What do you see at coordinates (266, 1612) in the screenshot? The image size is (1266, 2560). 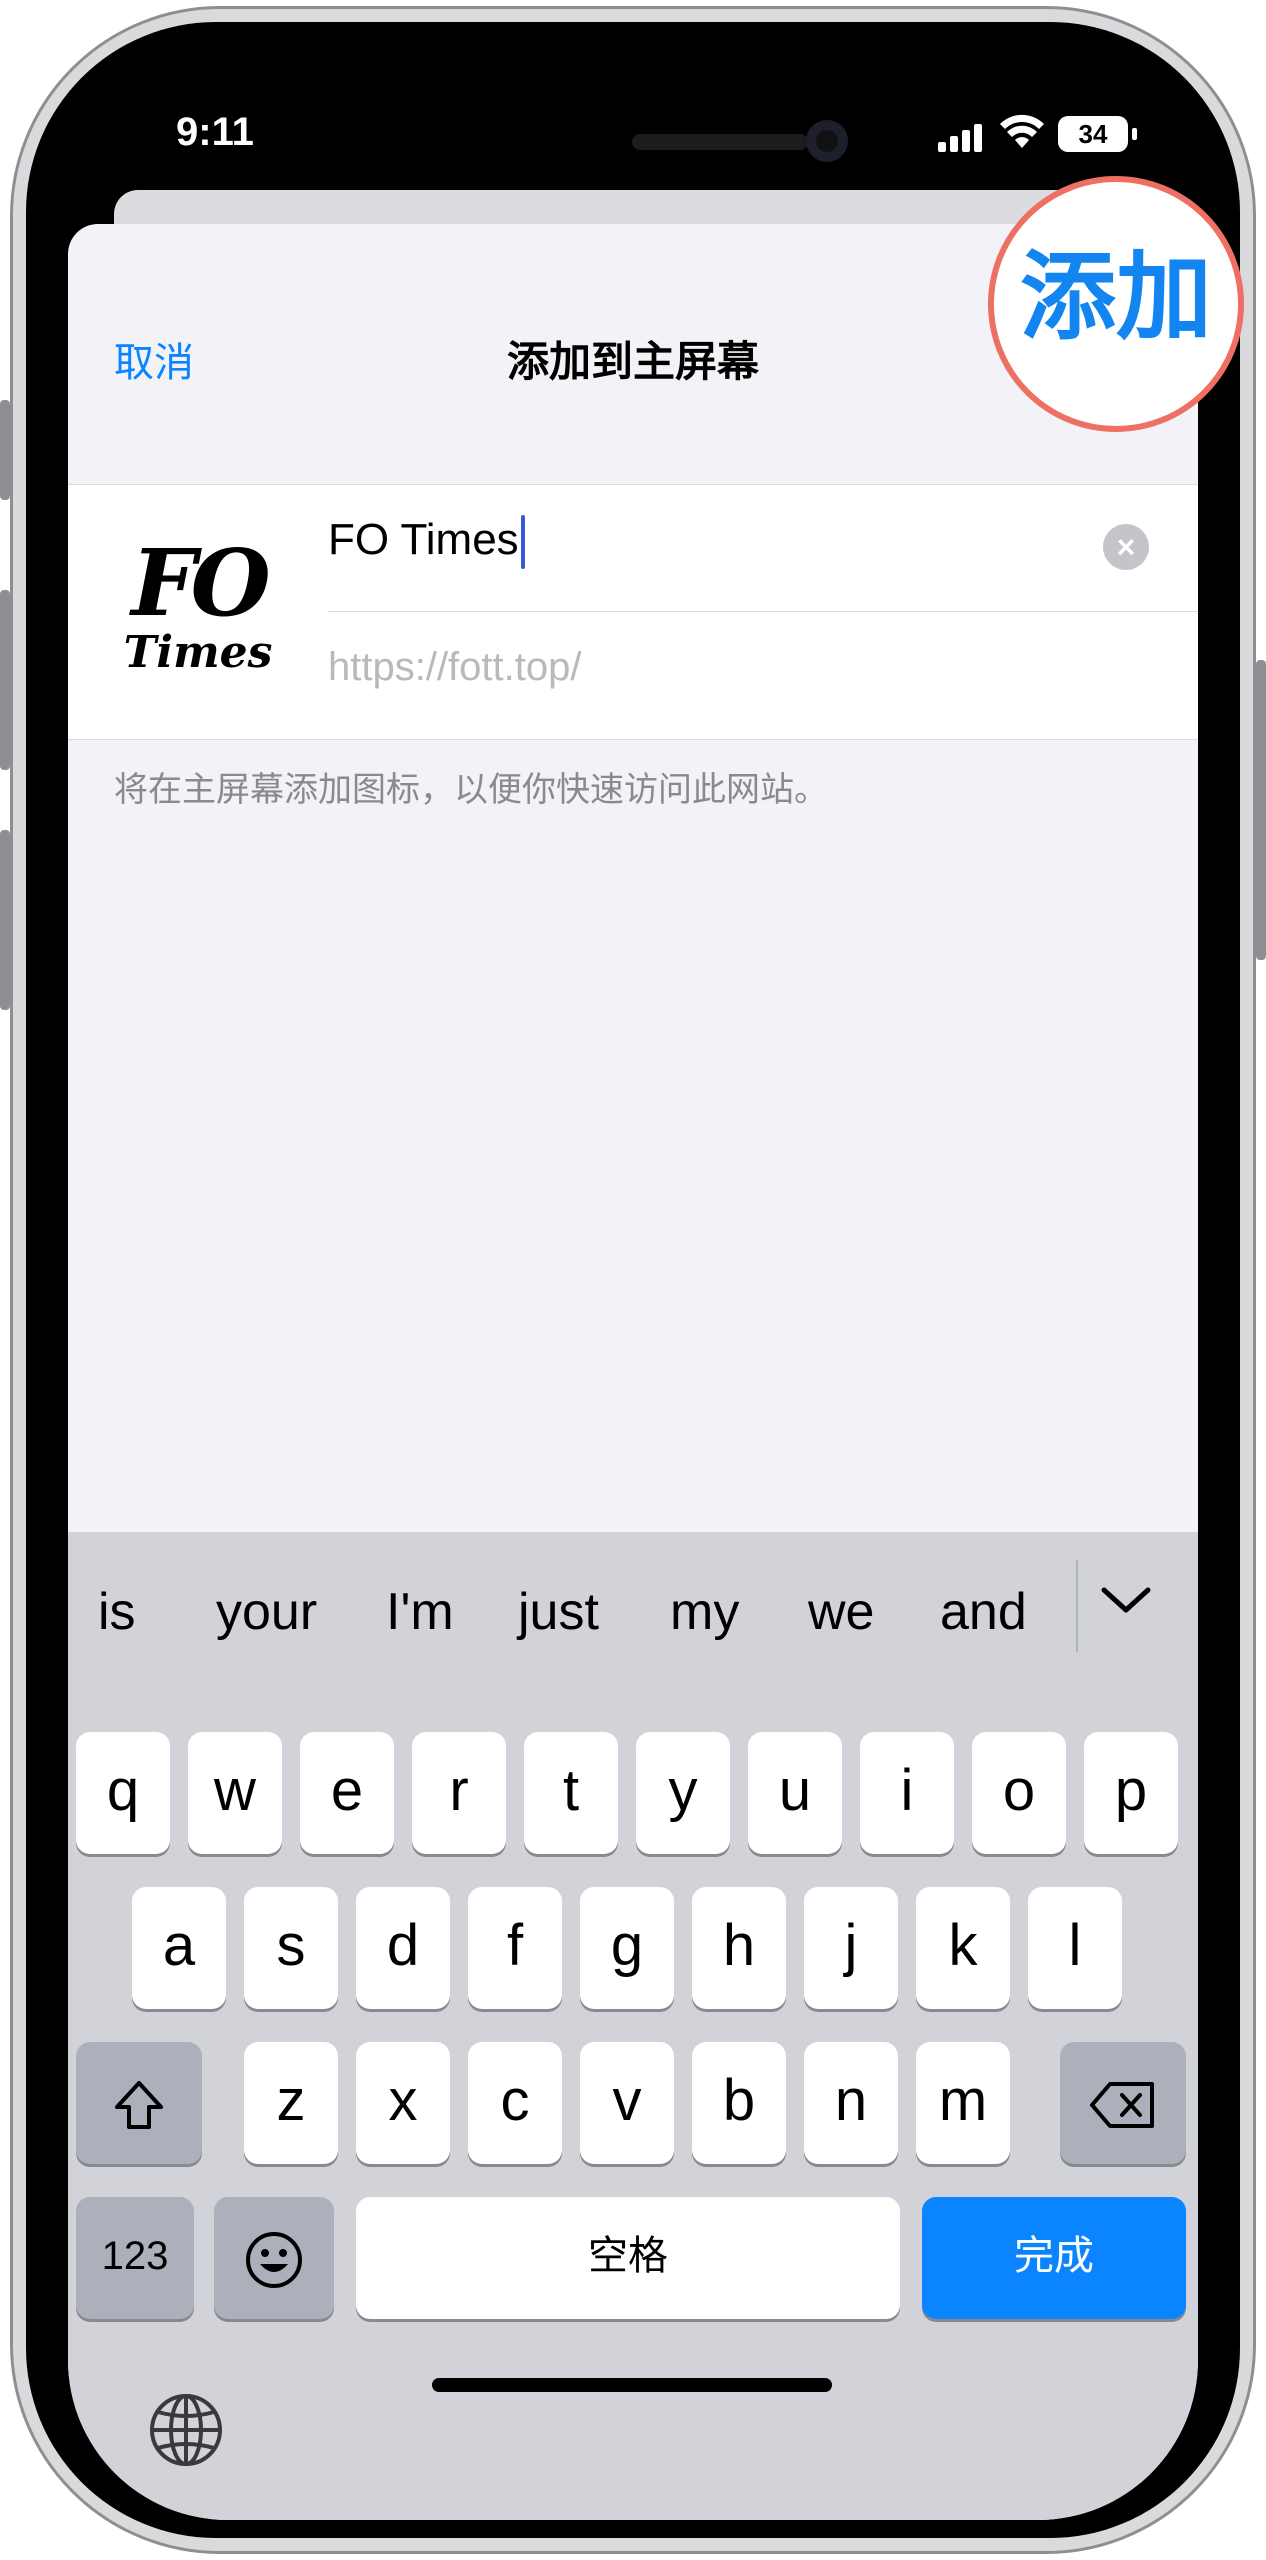 I see `suggestion-item: your` at bounding box center [266, 1612].